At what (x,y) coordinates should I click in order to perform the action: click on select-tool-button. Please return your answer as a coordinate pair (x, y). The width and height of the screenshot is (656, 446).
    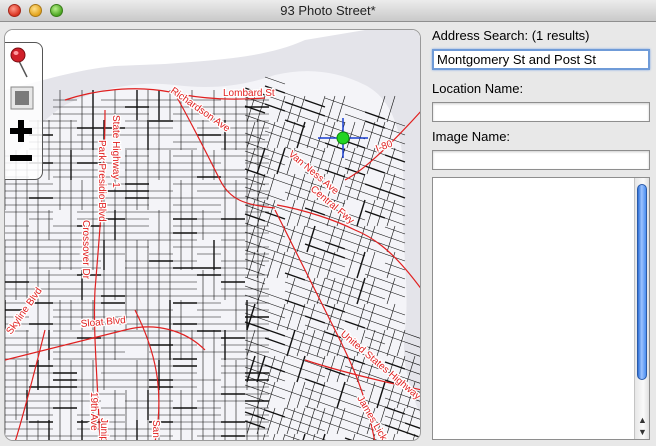
    Looking at the image, I should click on (24, 99).